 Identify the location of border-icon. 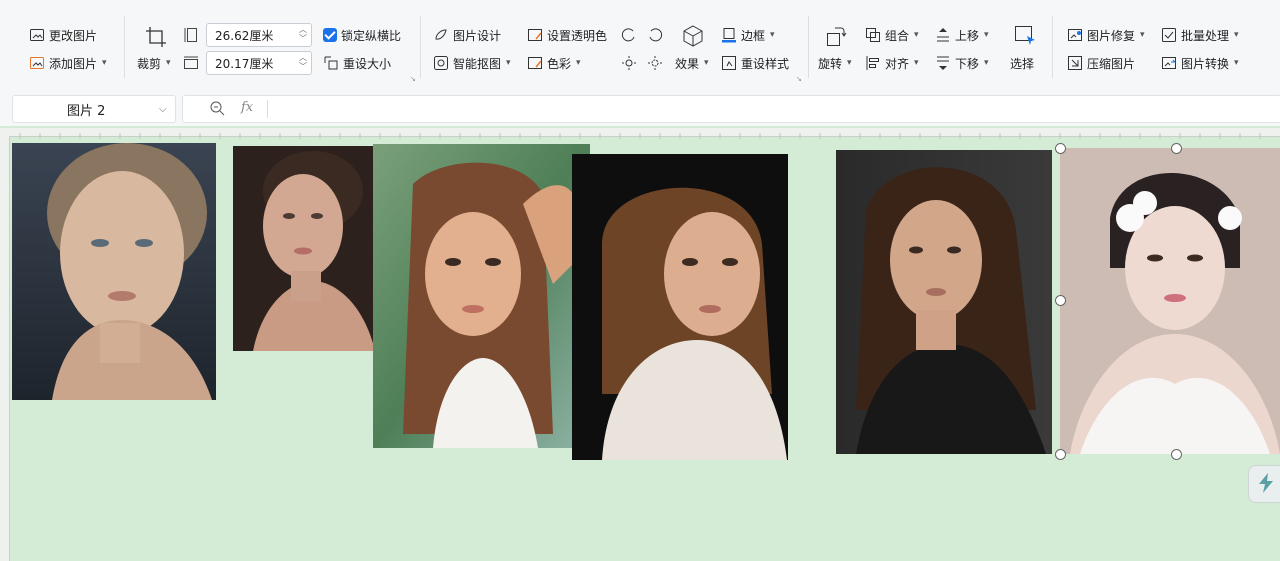
(729, 35).